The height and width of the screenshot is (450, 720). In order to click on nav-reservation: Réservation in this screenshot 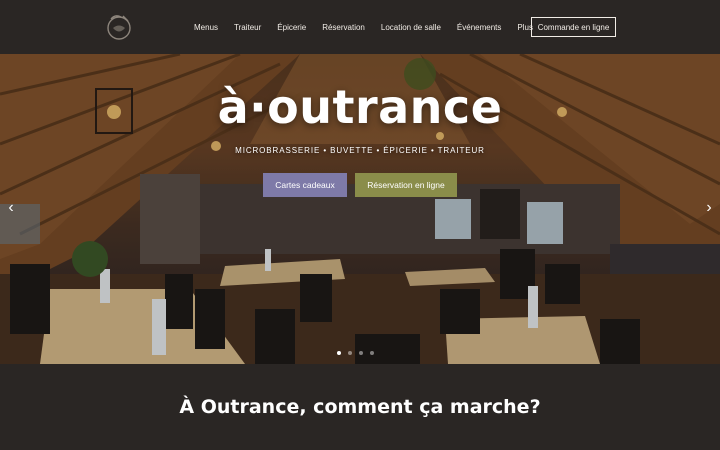, I will do `click(343, 27)`.